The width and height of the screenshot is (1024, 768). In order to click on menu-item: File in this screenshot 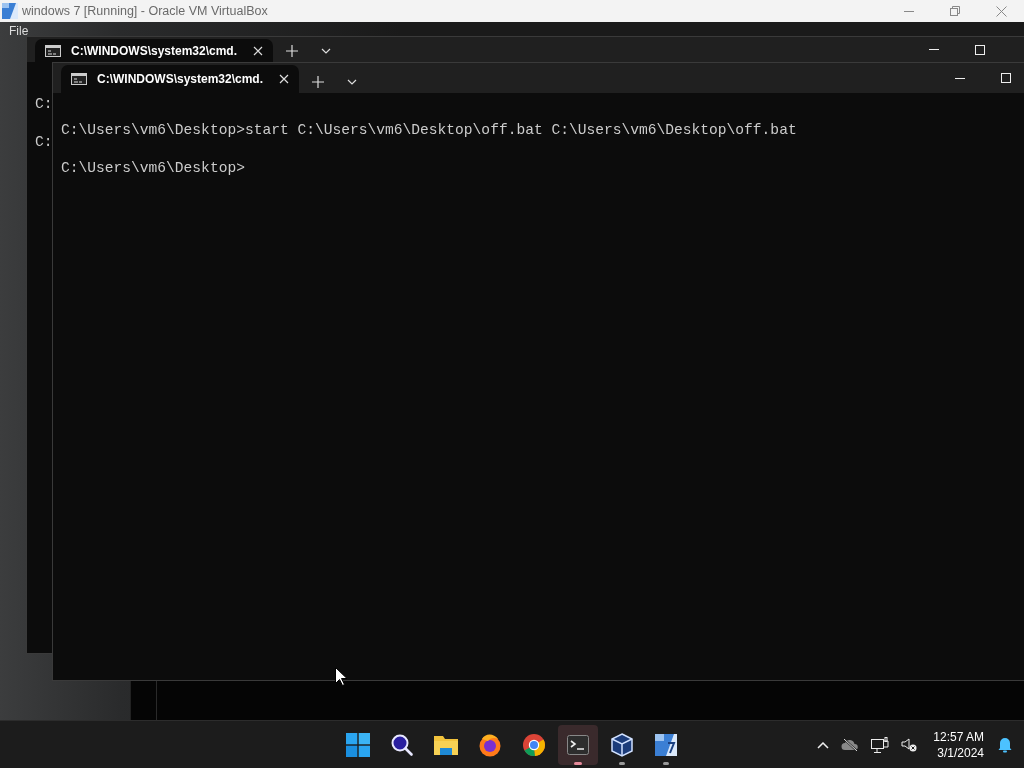, I will do `click(19, 31)`.